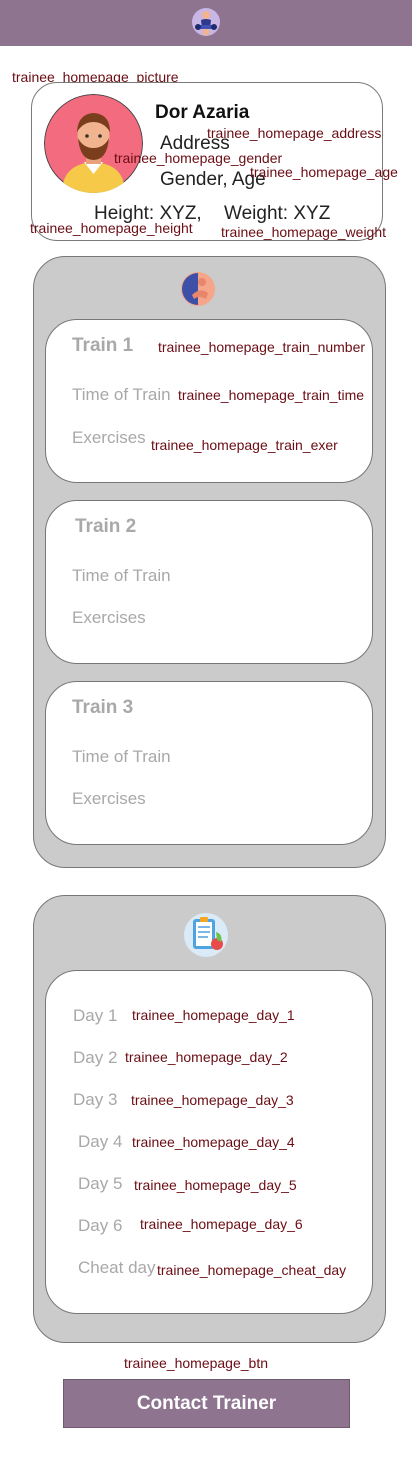  Describe the element at coordinates (252, 1270) in the screenshot. I see `debug-label-cheat-day: trainee_homepage_cheat_day` at that location.